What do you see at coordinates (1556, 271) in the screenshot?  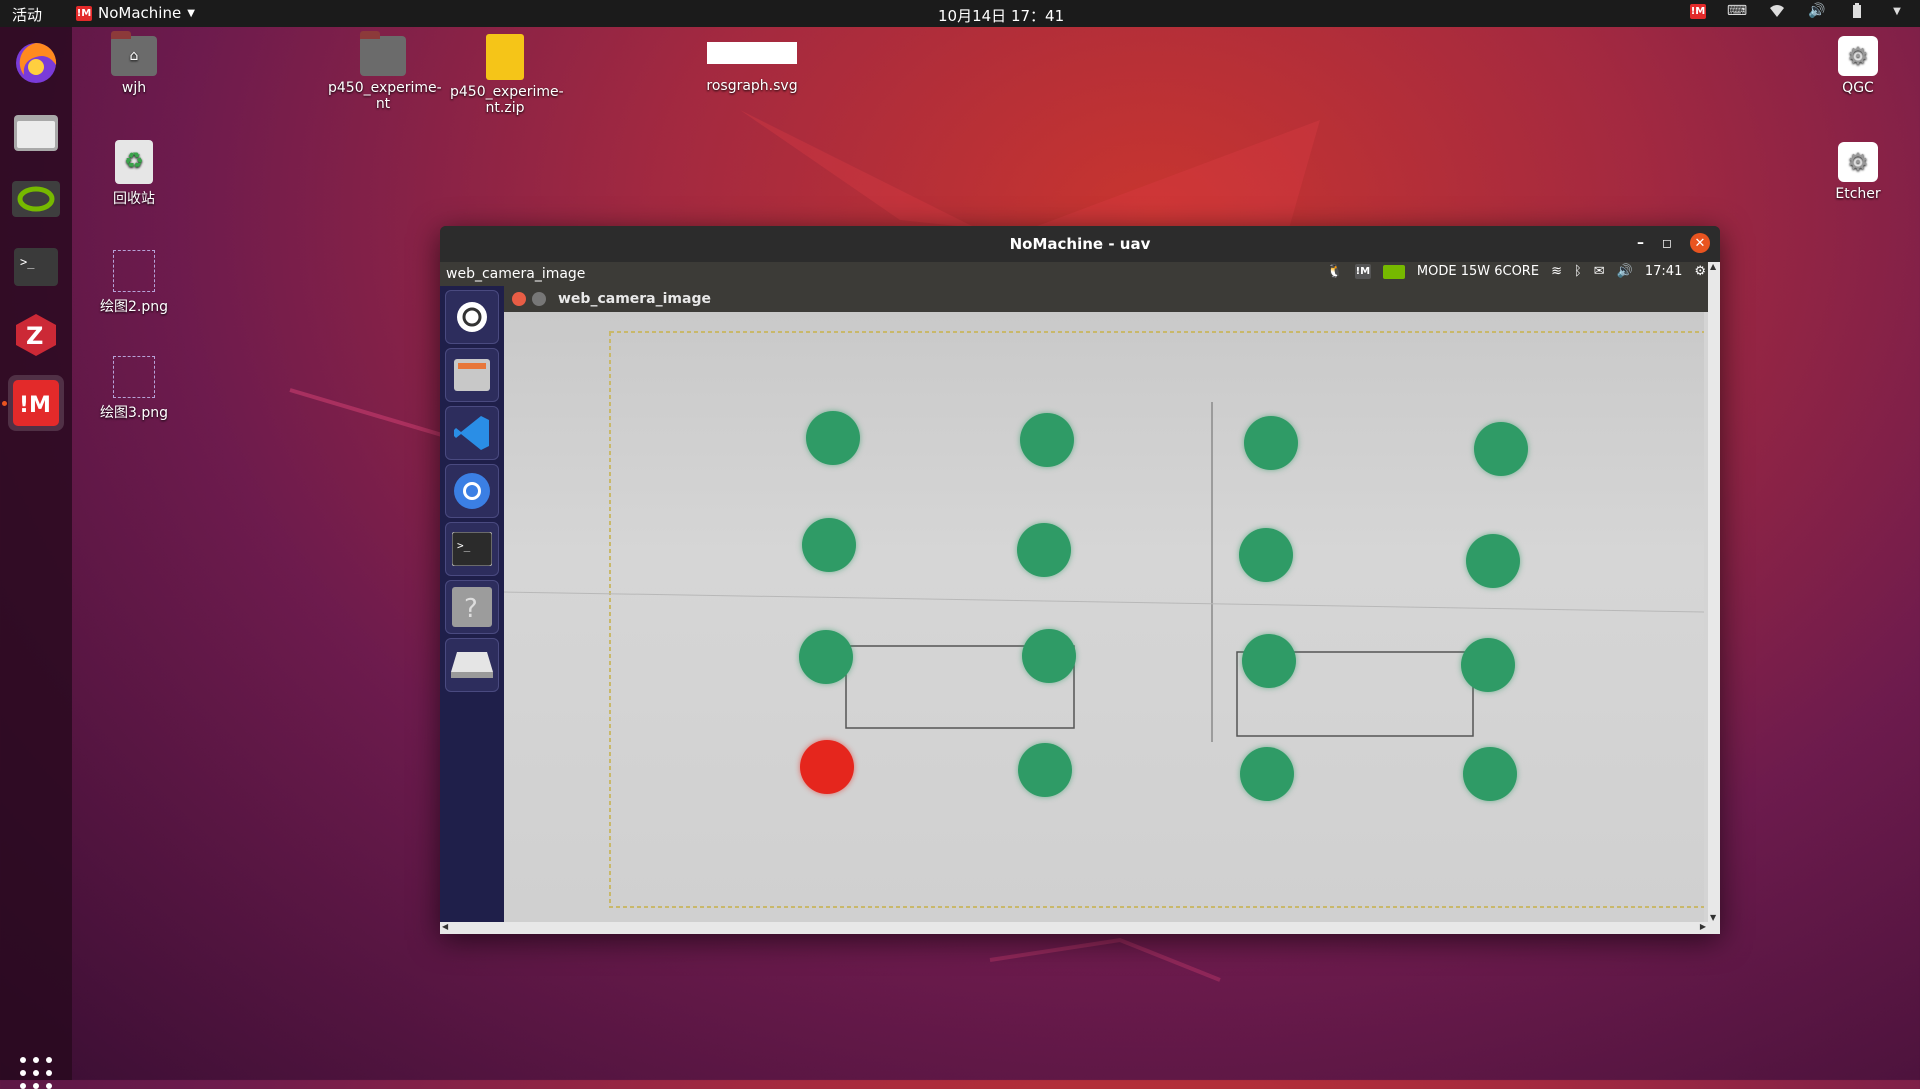 I see `wifi-icon: ≋` at bounding box center [1556, 271].